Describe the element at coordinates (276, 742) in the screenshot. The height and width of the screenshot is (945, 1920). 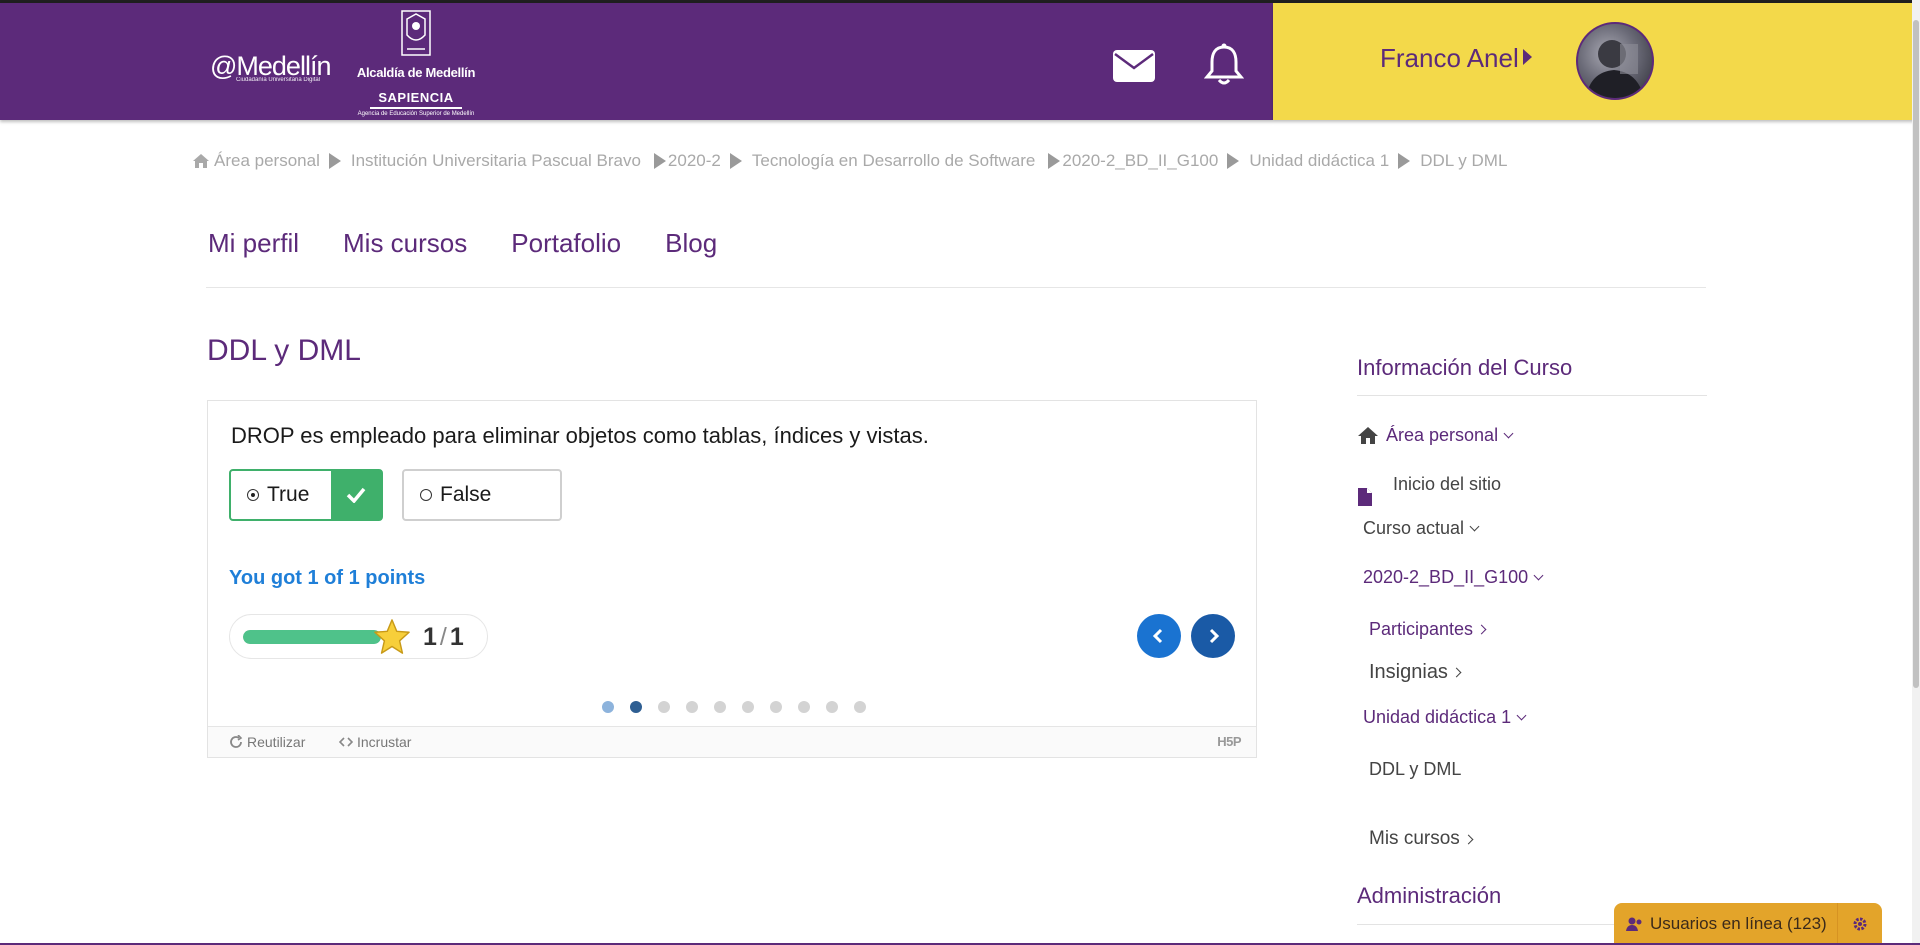
I see `reuse-label: Reutilizar` at that location.